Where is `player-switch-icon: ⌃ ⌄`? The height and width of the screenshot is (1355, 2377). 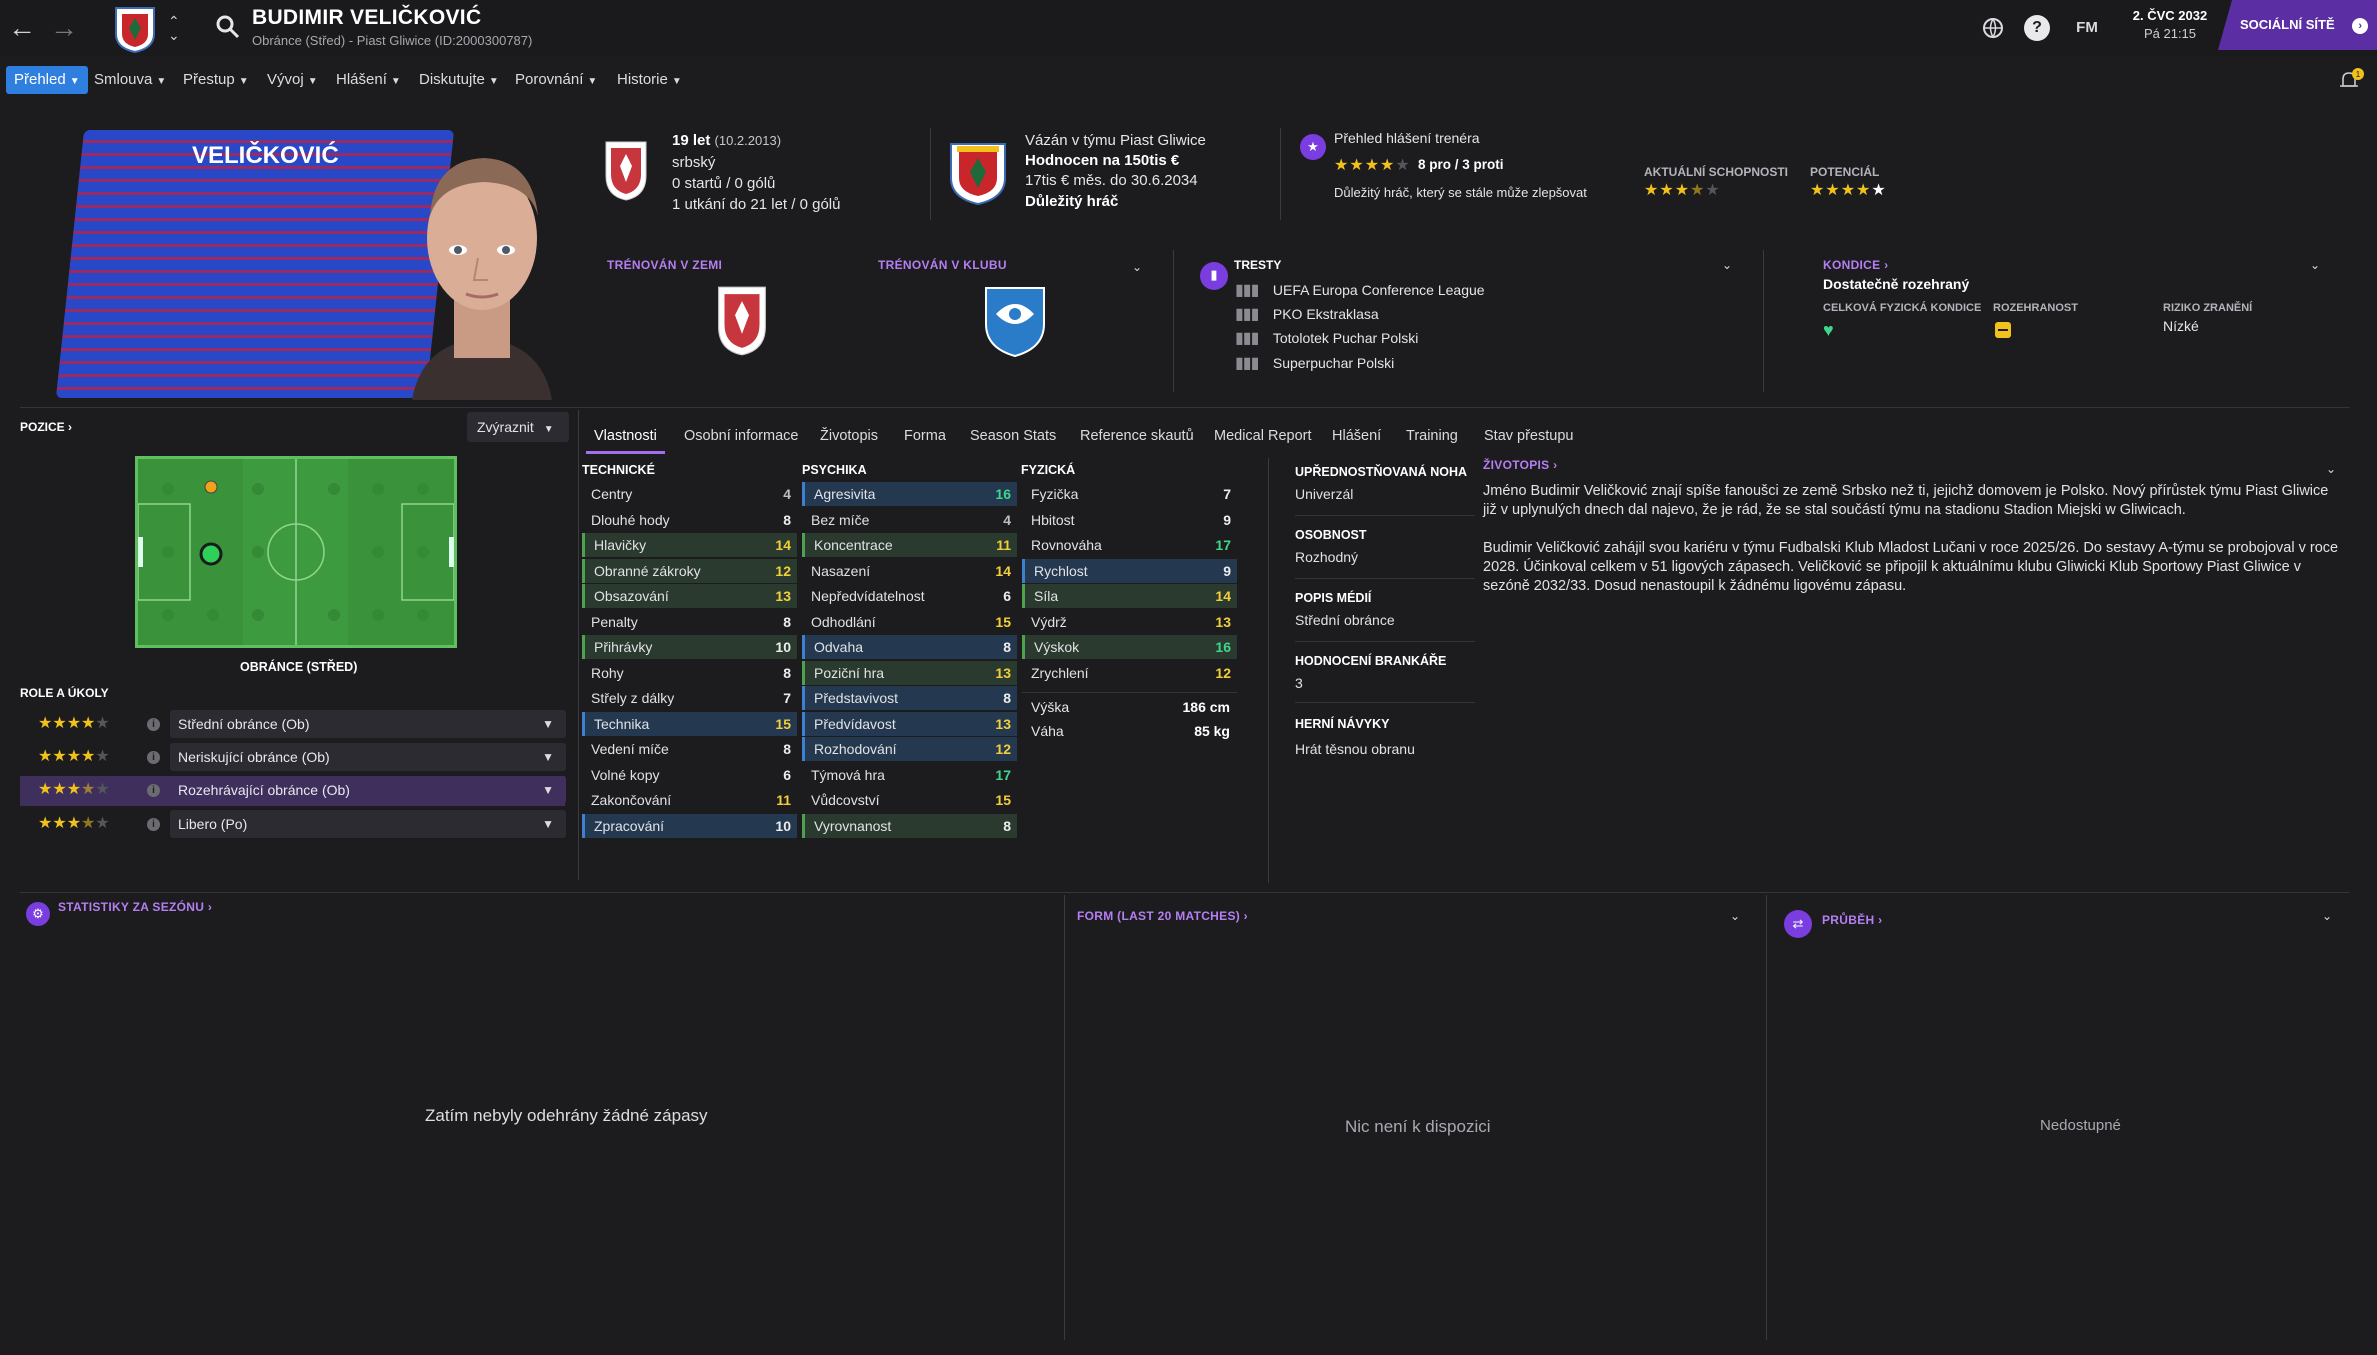
player-switch-icon: ⌃ ⌄ is located at coordinates (174, 28).